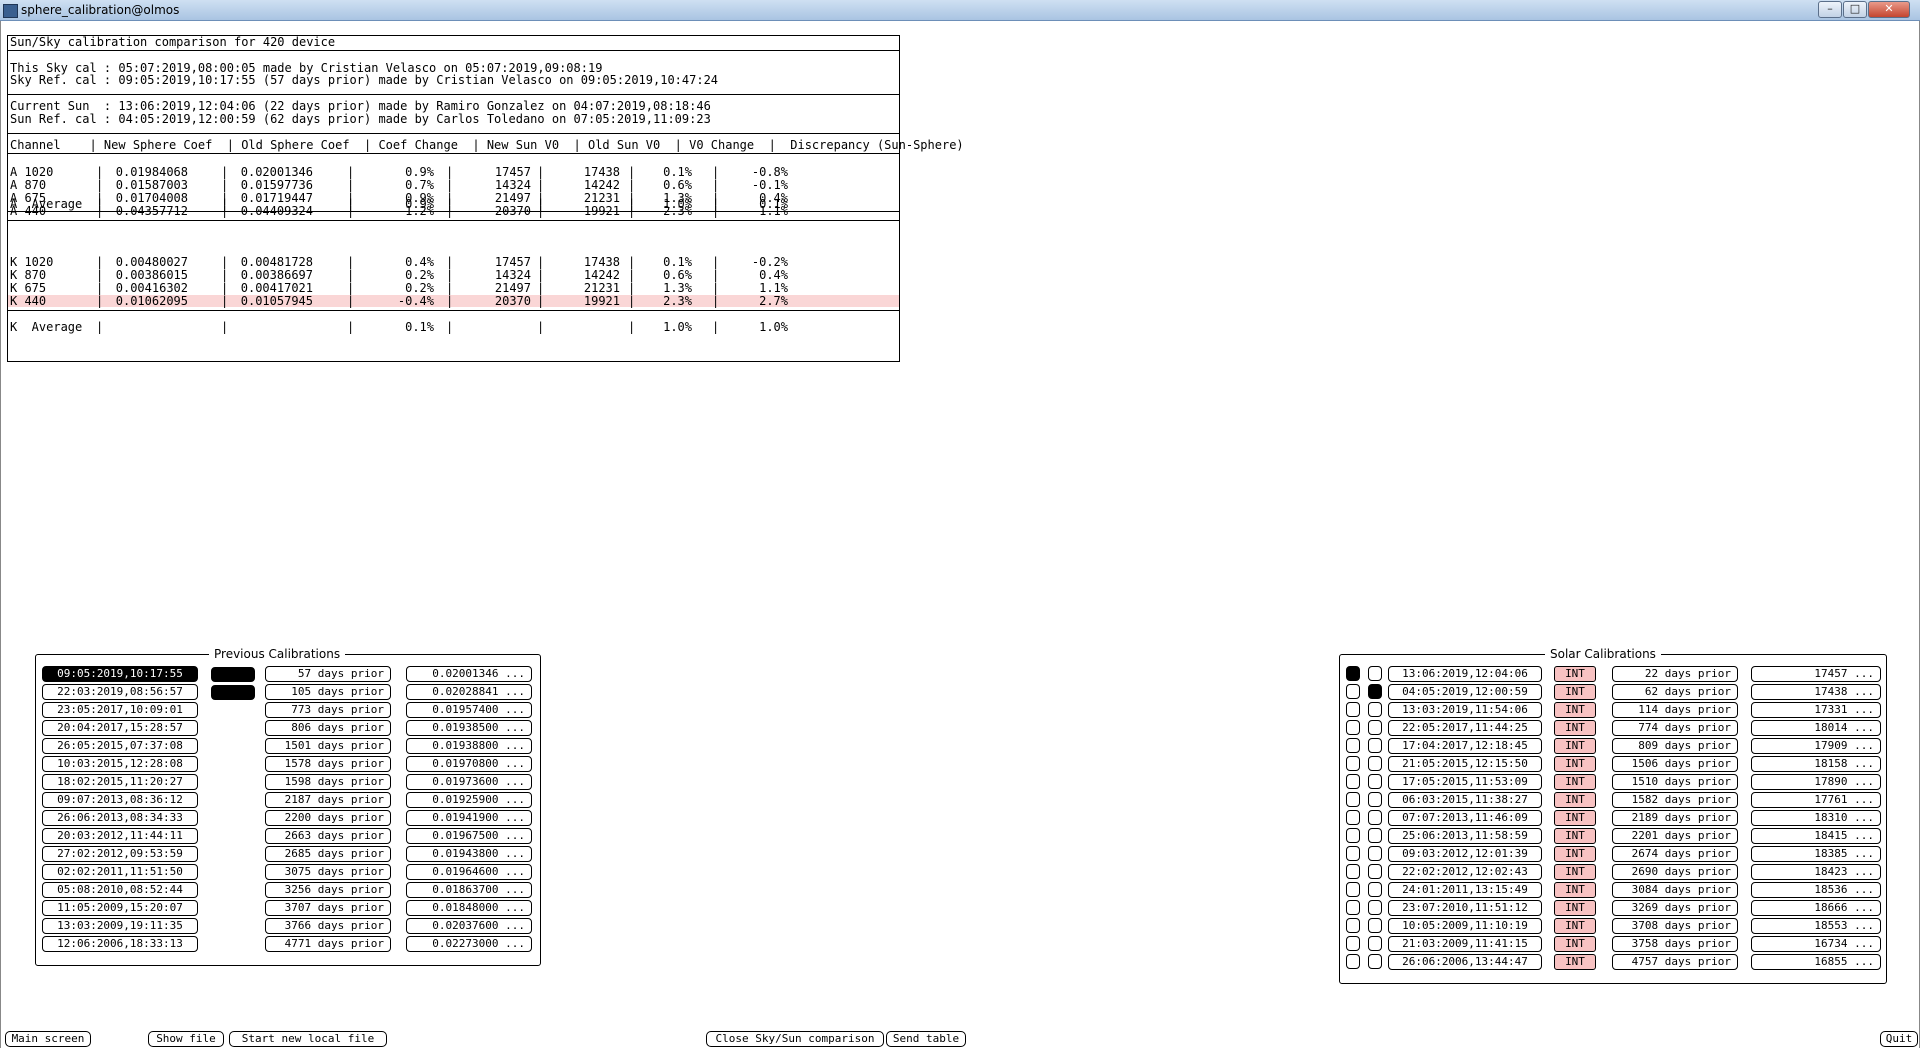 The width and height of the screenshot is (1920, 1050). I want to click on solar-cal-prior: 1510 days prior, so click(1675, 782).